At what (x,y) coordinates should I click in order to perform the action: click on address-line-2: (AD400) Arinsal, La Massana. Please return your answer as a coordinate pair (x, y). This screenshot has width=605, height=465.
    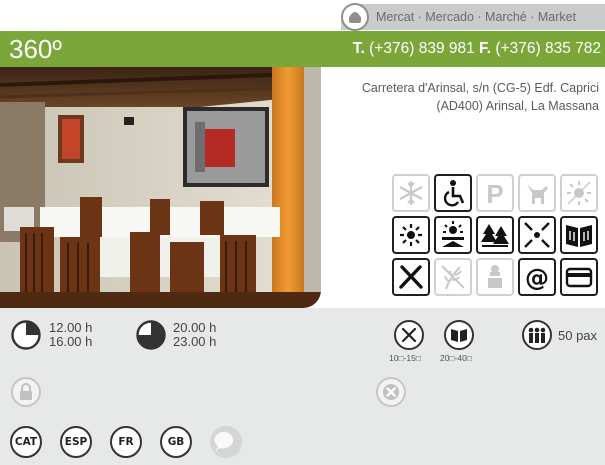
    Looking at the image, I should click on (517, 106).